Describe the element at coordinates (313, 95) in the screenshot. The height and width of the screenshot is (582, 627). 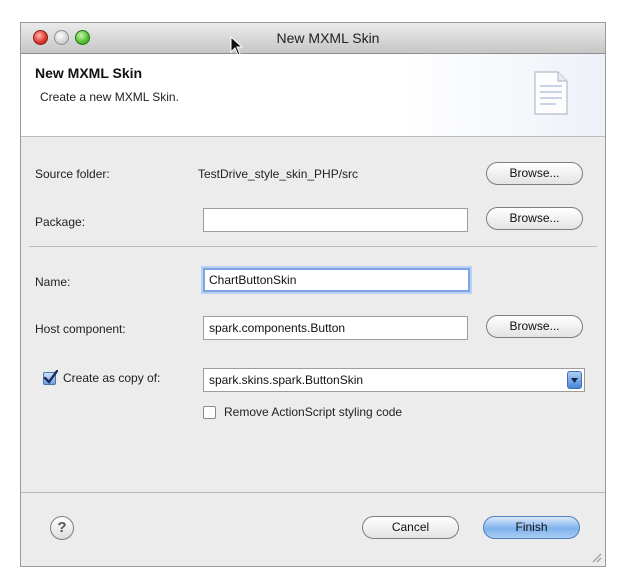
I see `header-banner: New MXML Skin Create a new MXML Skin.` at that location.